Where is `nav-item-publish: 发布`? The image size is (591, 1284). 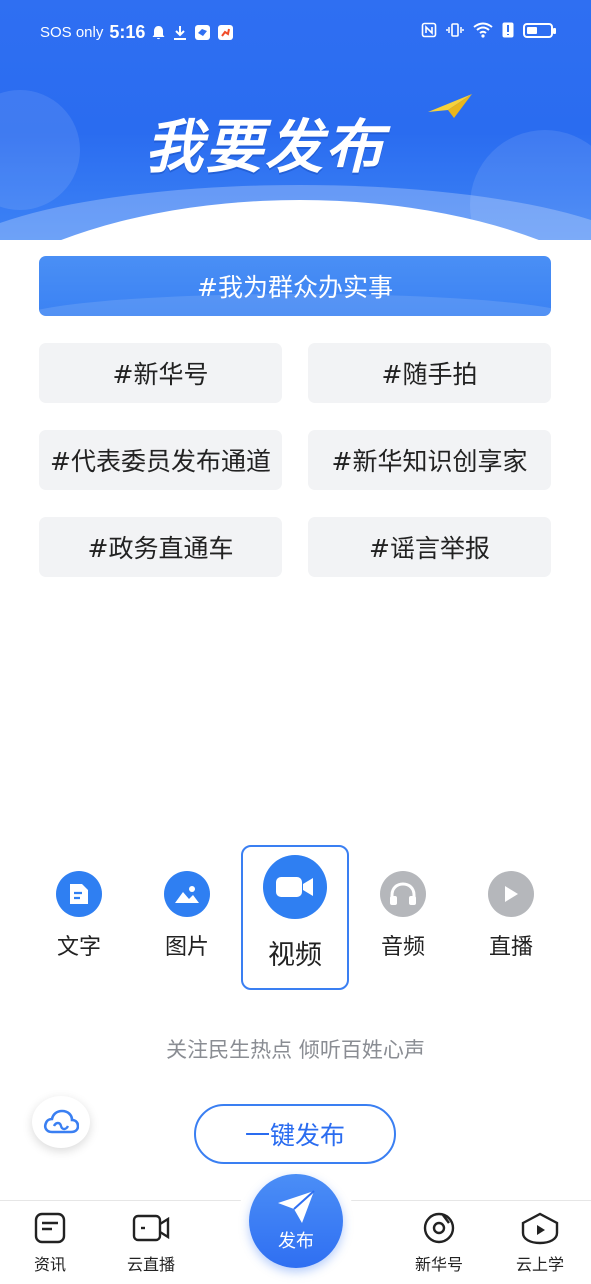
nav-item-publish: 发布 is located at coordinates (296, 1221).